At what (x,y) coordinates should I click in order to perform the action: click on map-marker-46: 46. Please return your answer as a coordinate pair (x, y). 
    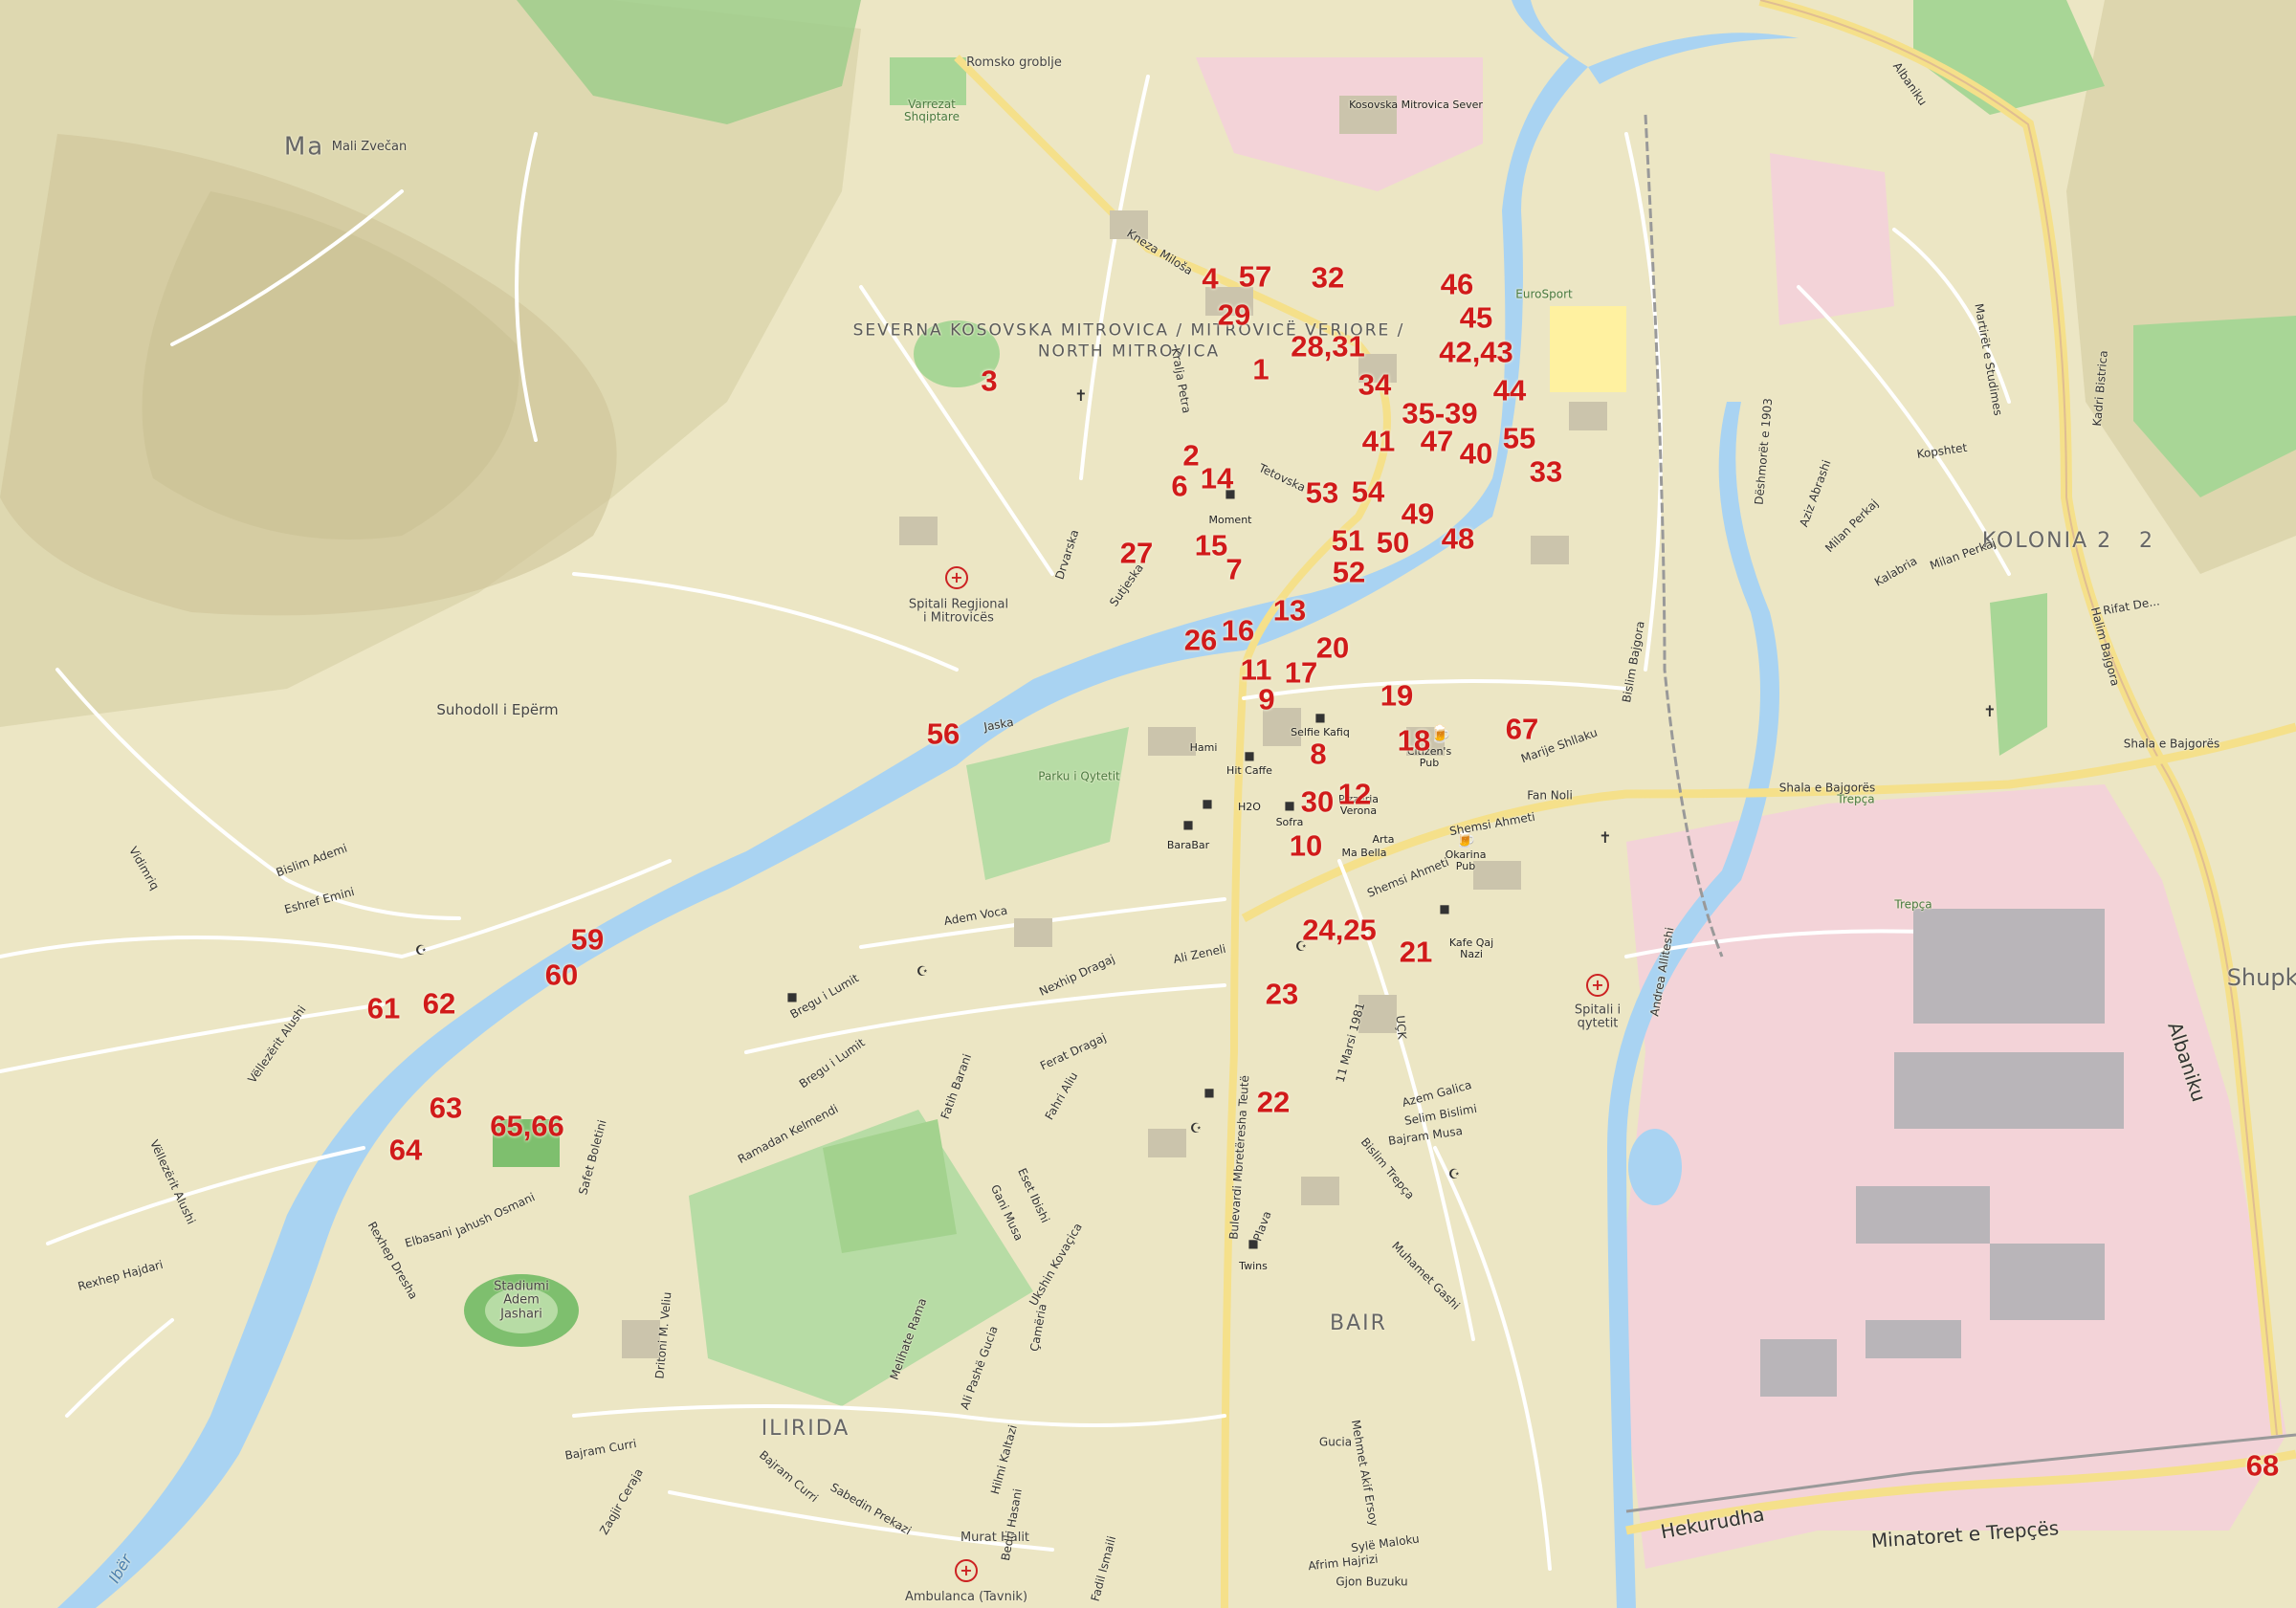
    Looking at the image, I should click on (1457, 284).